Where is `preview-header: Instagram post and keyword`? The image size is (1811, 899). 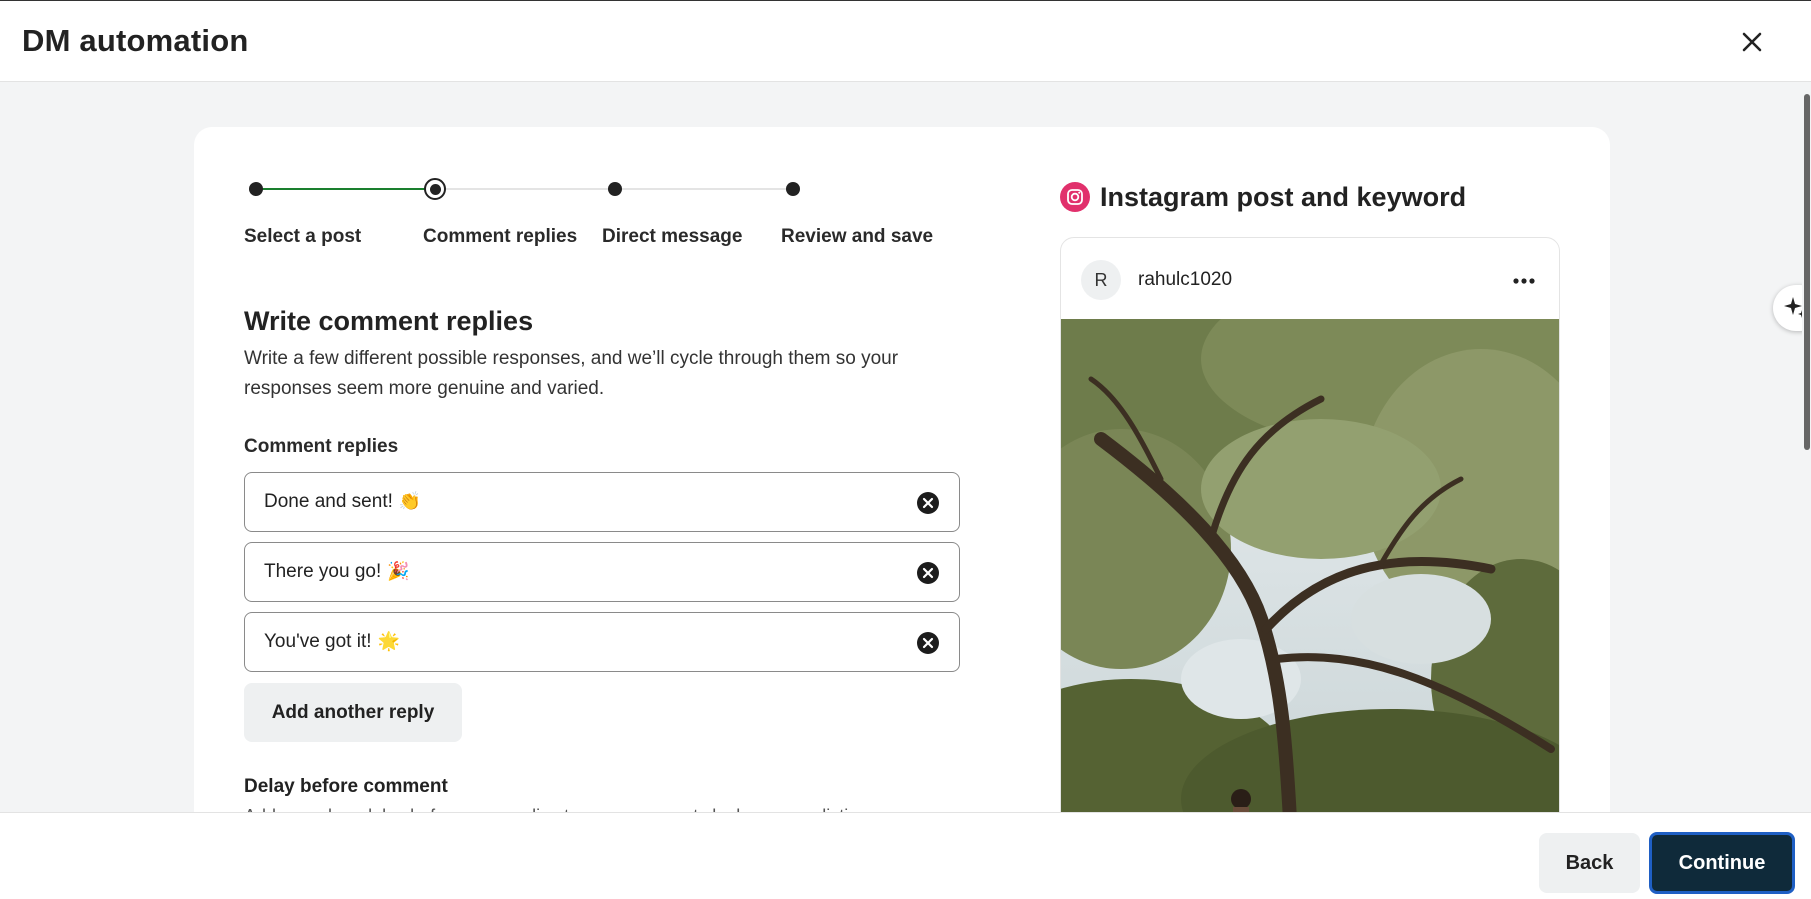
preview-header: Instagram post and keyword is located at coordinates (1263, 197).